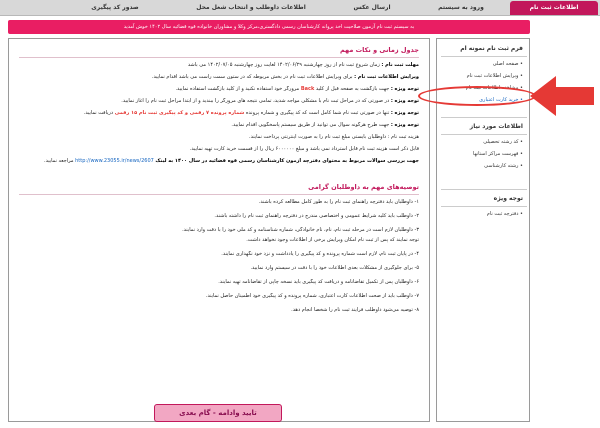 This screenshot has width=600, height=428. I want to click on sidebar-menu-title: فرم ثبت نام نمونه ام, so click(491, 48).